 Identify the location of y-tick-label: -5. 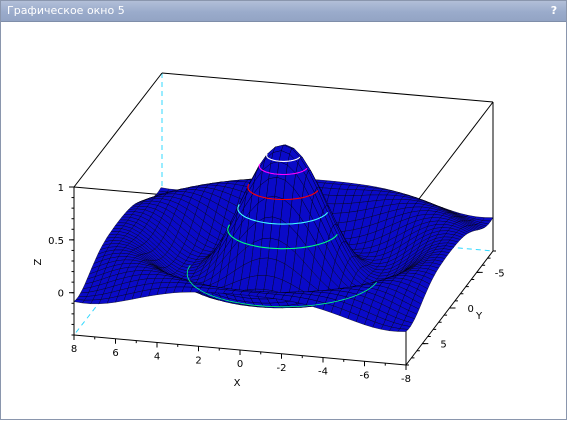
(500, 273).